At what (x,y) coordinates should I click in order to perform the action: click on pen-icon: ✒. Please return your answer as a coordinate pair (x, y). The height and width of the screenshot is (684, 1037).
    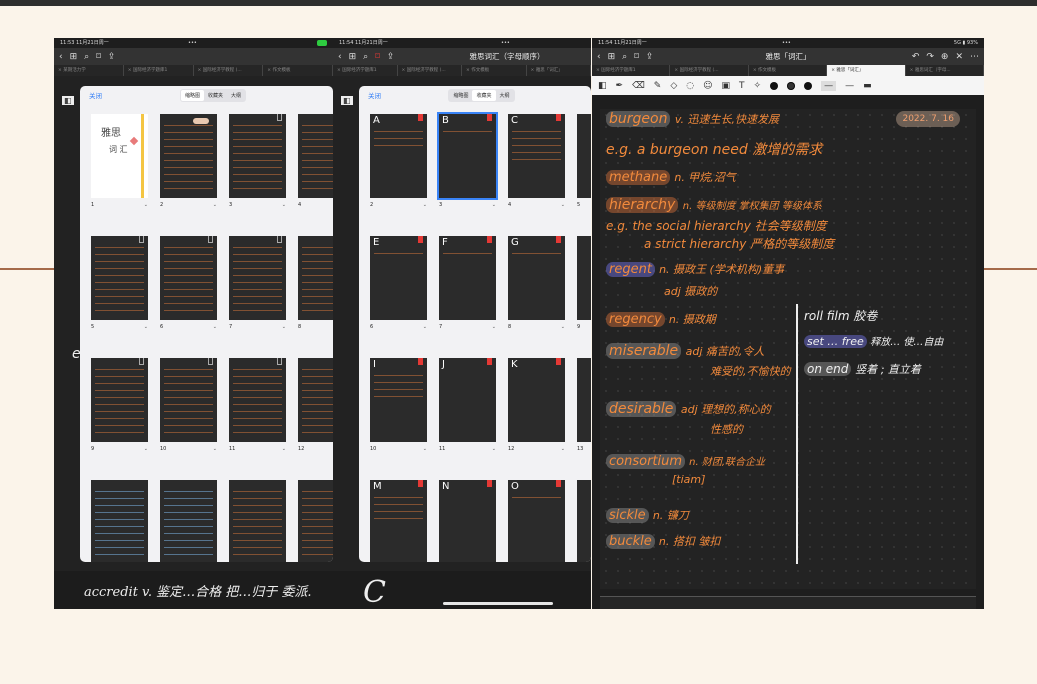
    Looking at the image, I should click on (620, 86).